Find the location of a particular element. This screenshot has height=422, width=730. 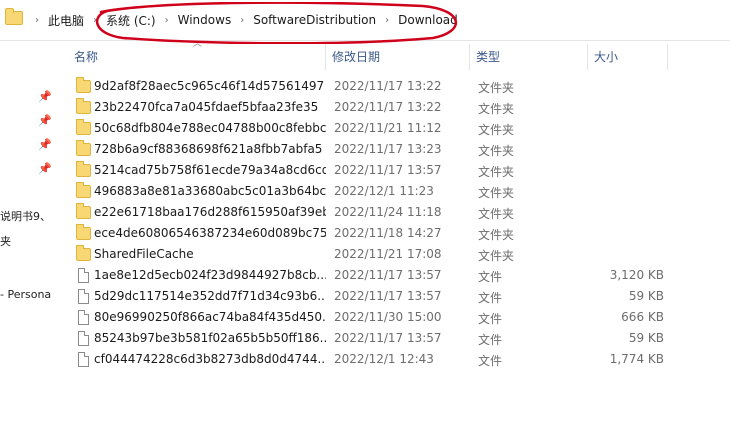

breadcrumb-item-windows: Windows is located at coordinates (205, 20).